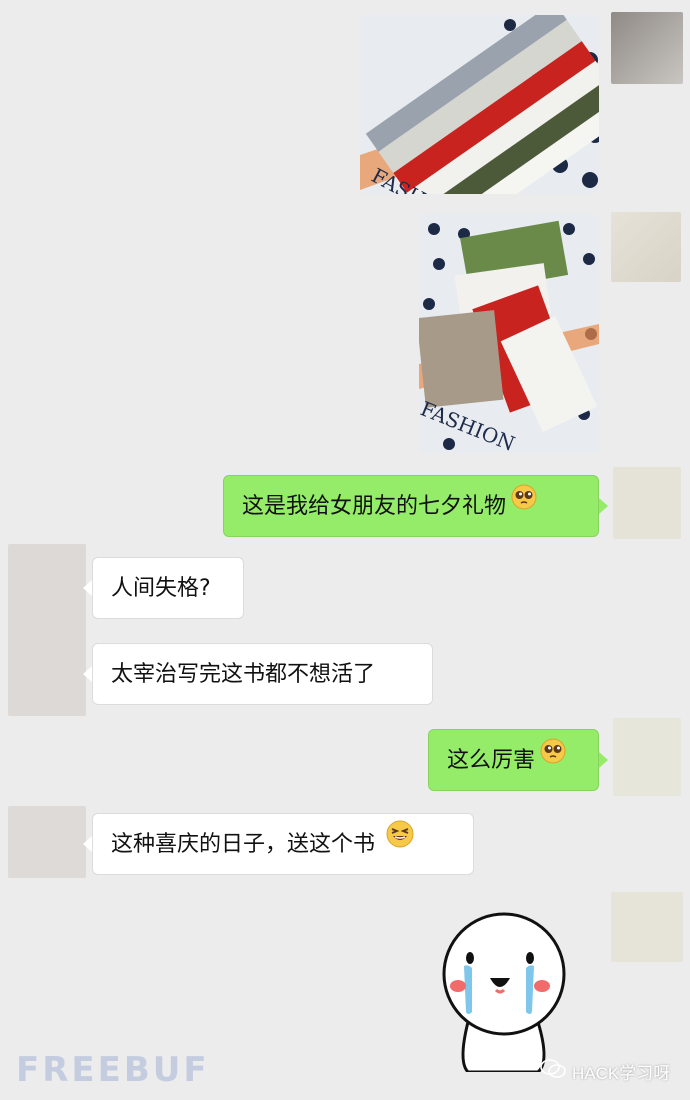  Describe the element at coordinates (113, 1070) in the screenshot. I see `freebuf-watermark: FREEBUF` at that location.